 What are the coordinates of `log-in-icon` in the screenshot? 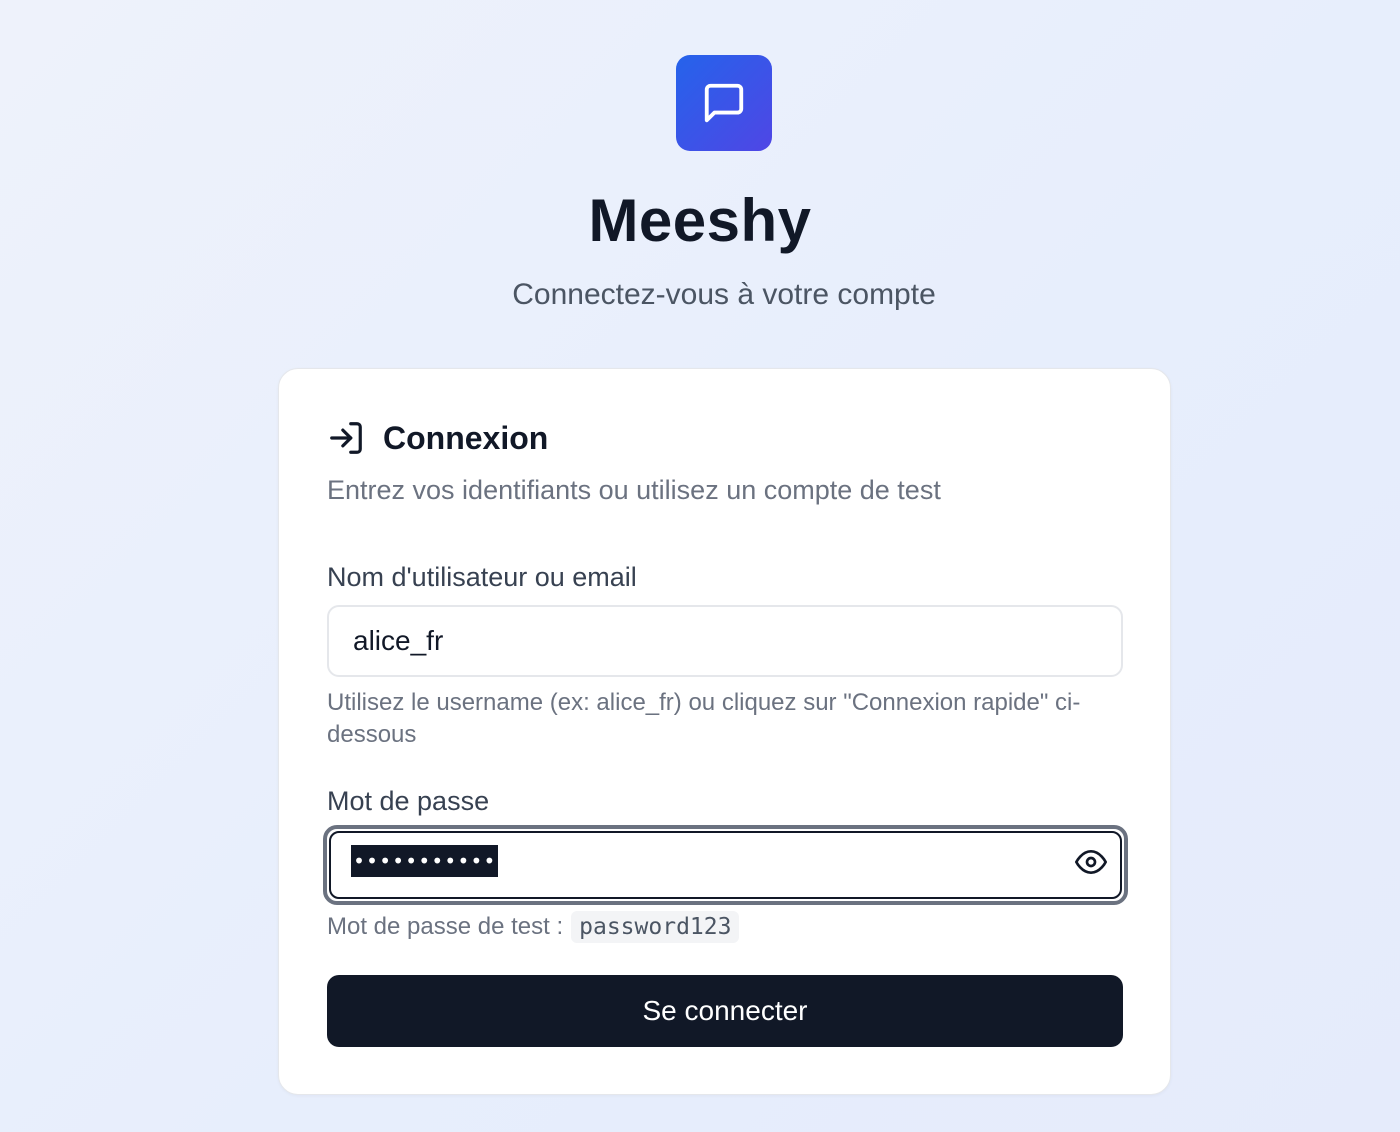 It's located at (346, 438).